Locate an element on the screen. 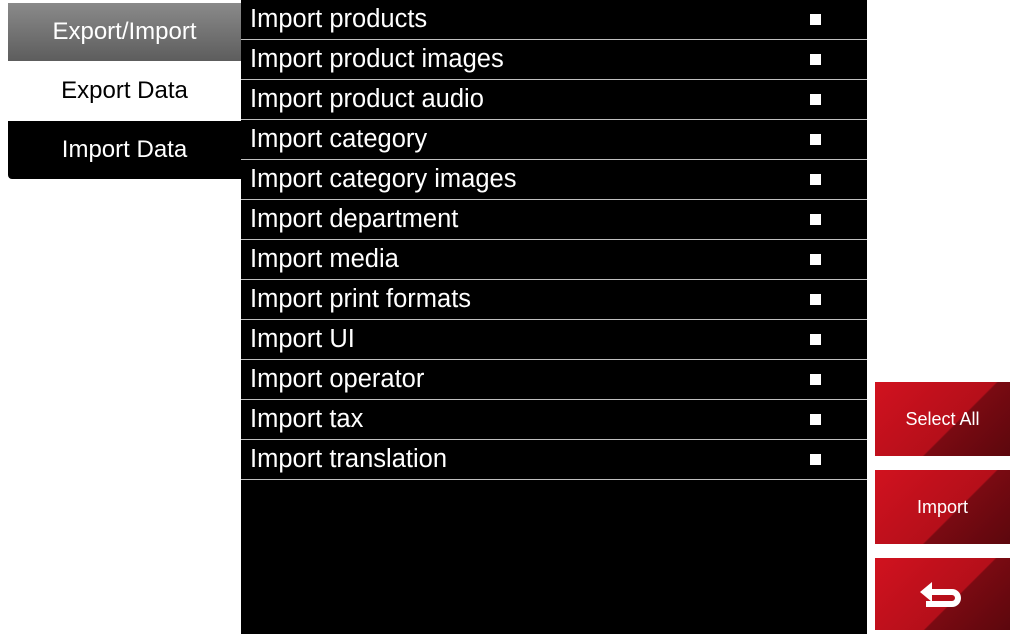 The width and height of the screenshot is (1010, 634). sidebar-item-export-data: Export Data is located at coordinates (124, 91).